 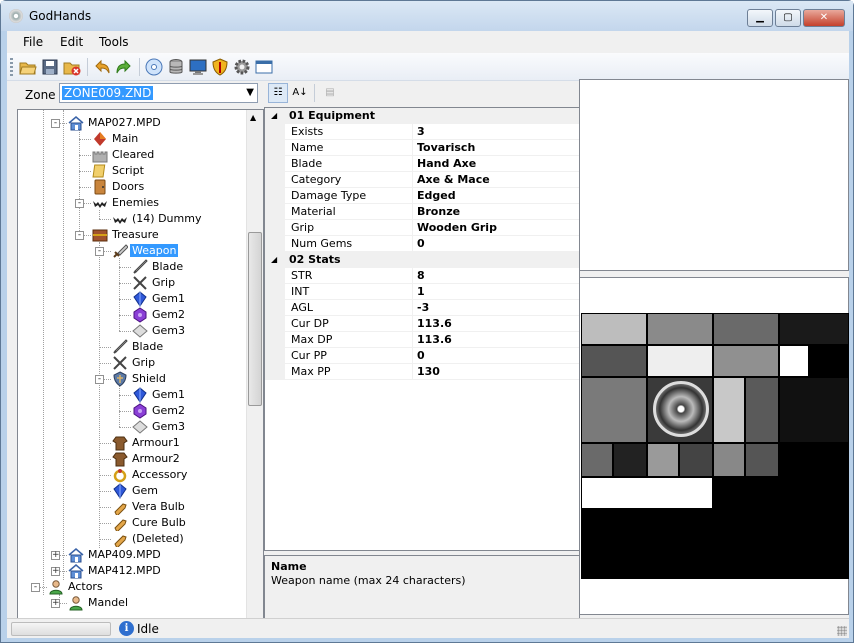 I want to click on chevron-down-icon: ▼, so click(x=250, y=92).